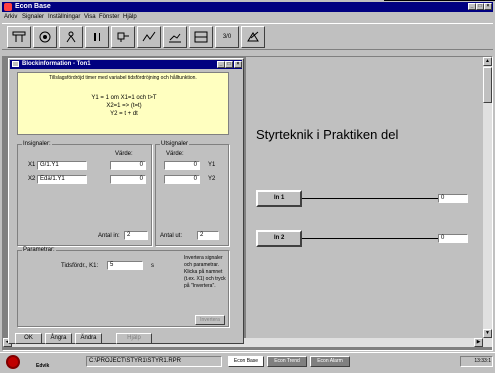 This screenshot has width=495, height=373. What do you see at coordinates (125, 265) in the screenshot?
I see `delay-input: 5` at bounding box center [125, 265].